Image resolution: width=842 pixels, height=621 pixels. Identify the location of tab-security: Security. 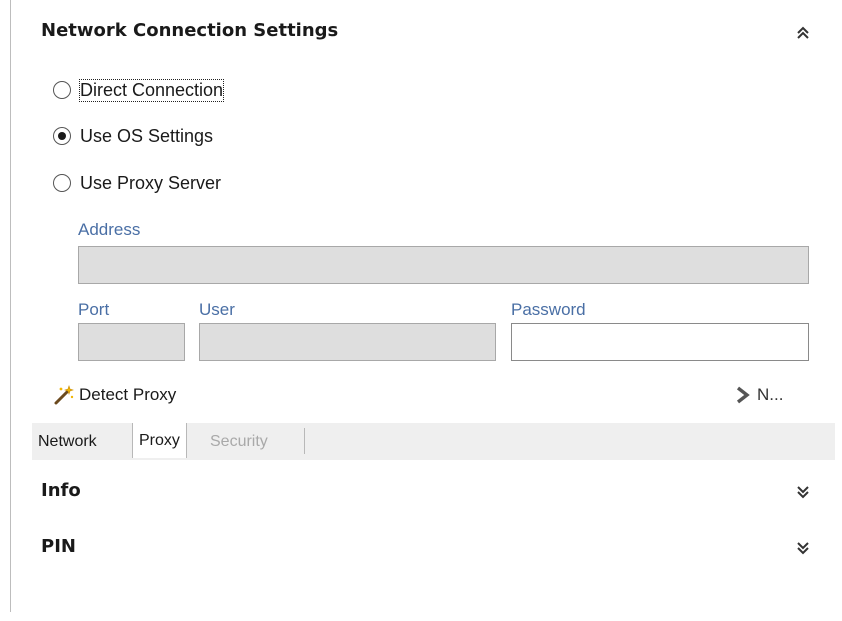
(239, 441).